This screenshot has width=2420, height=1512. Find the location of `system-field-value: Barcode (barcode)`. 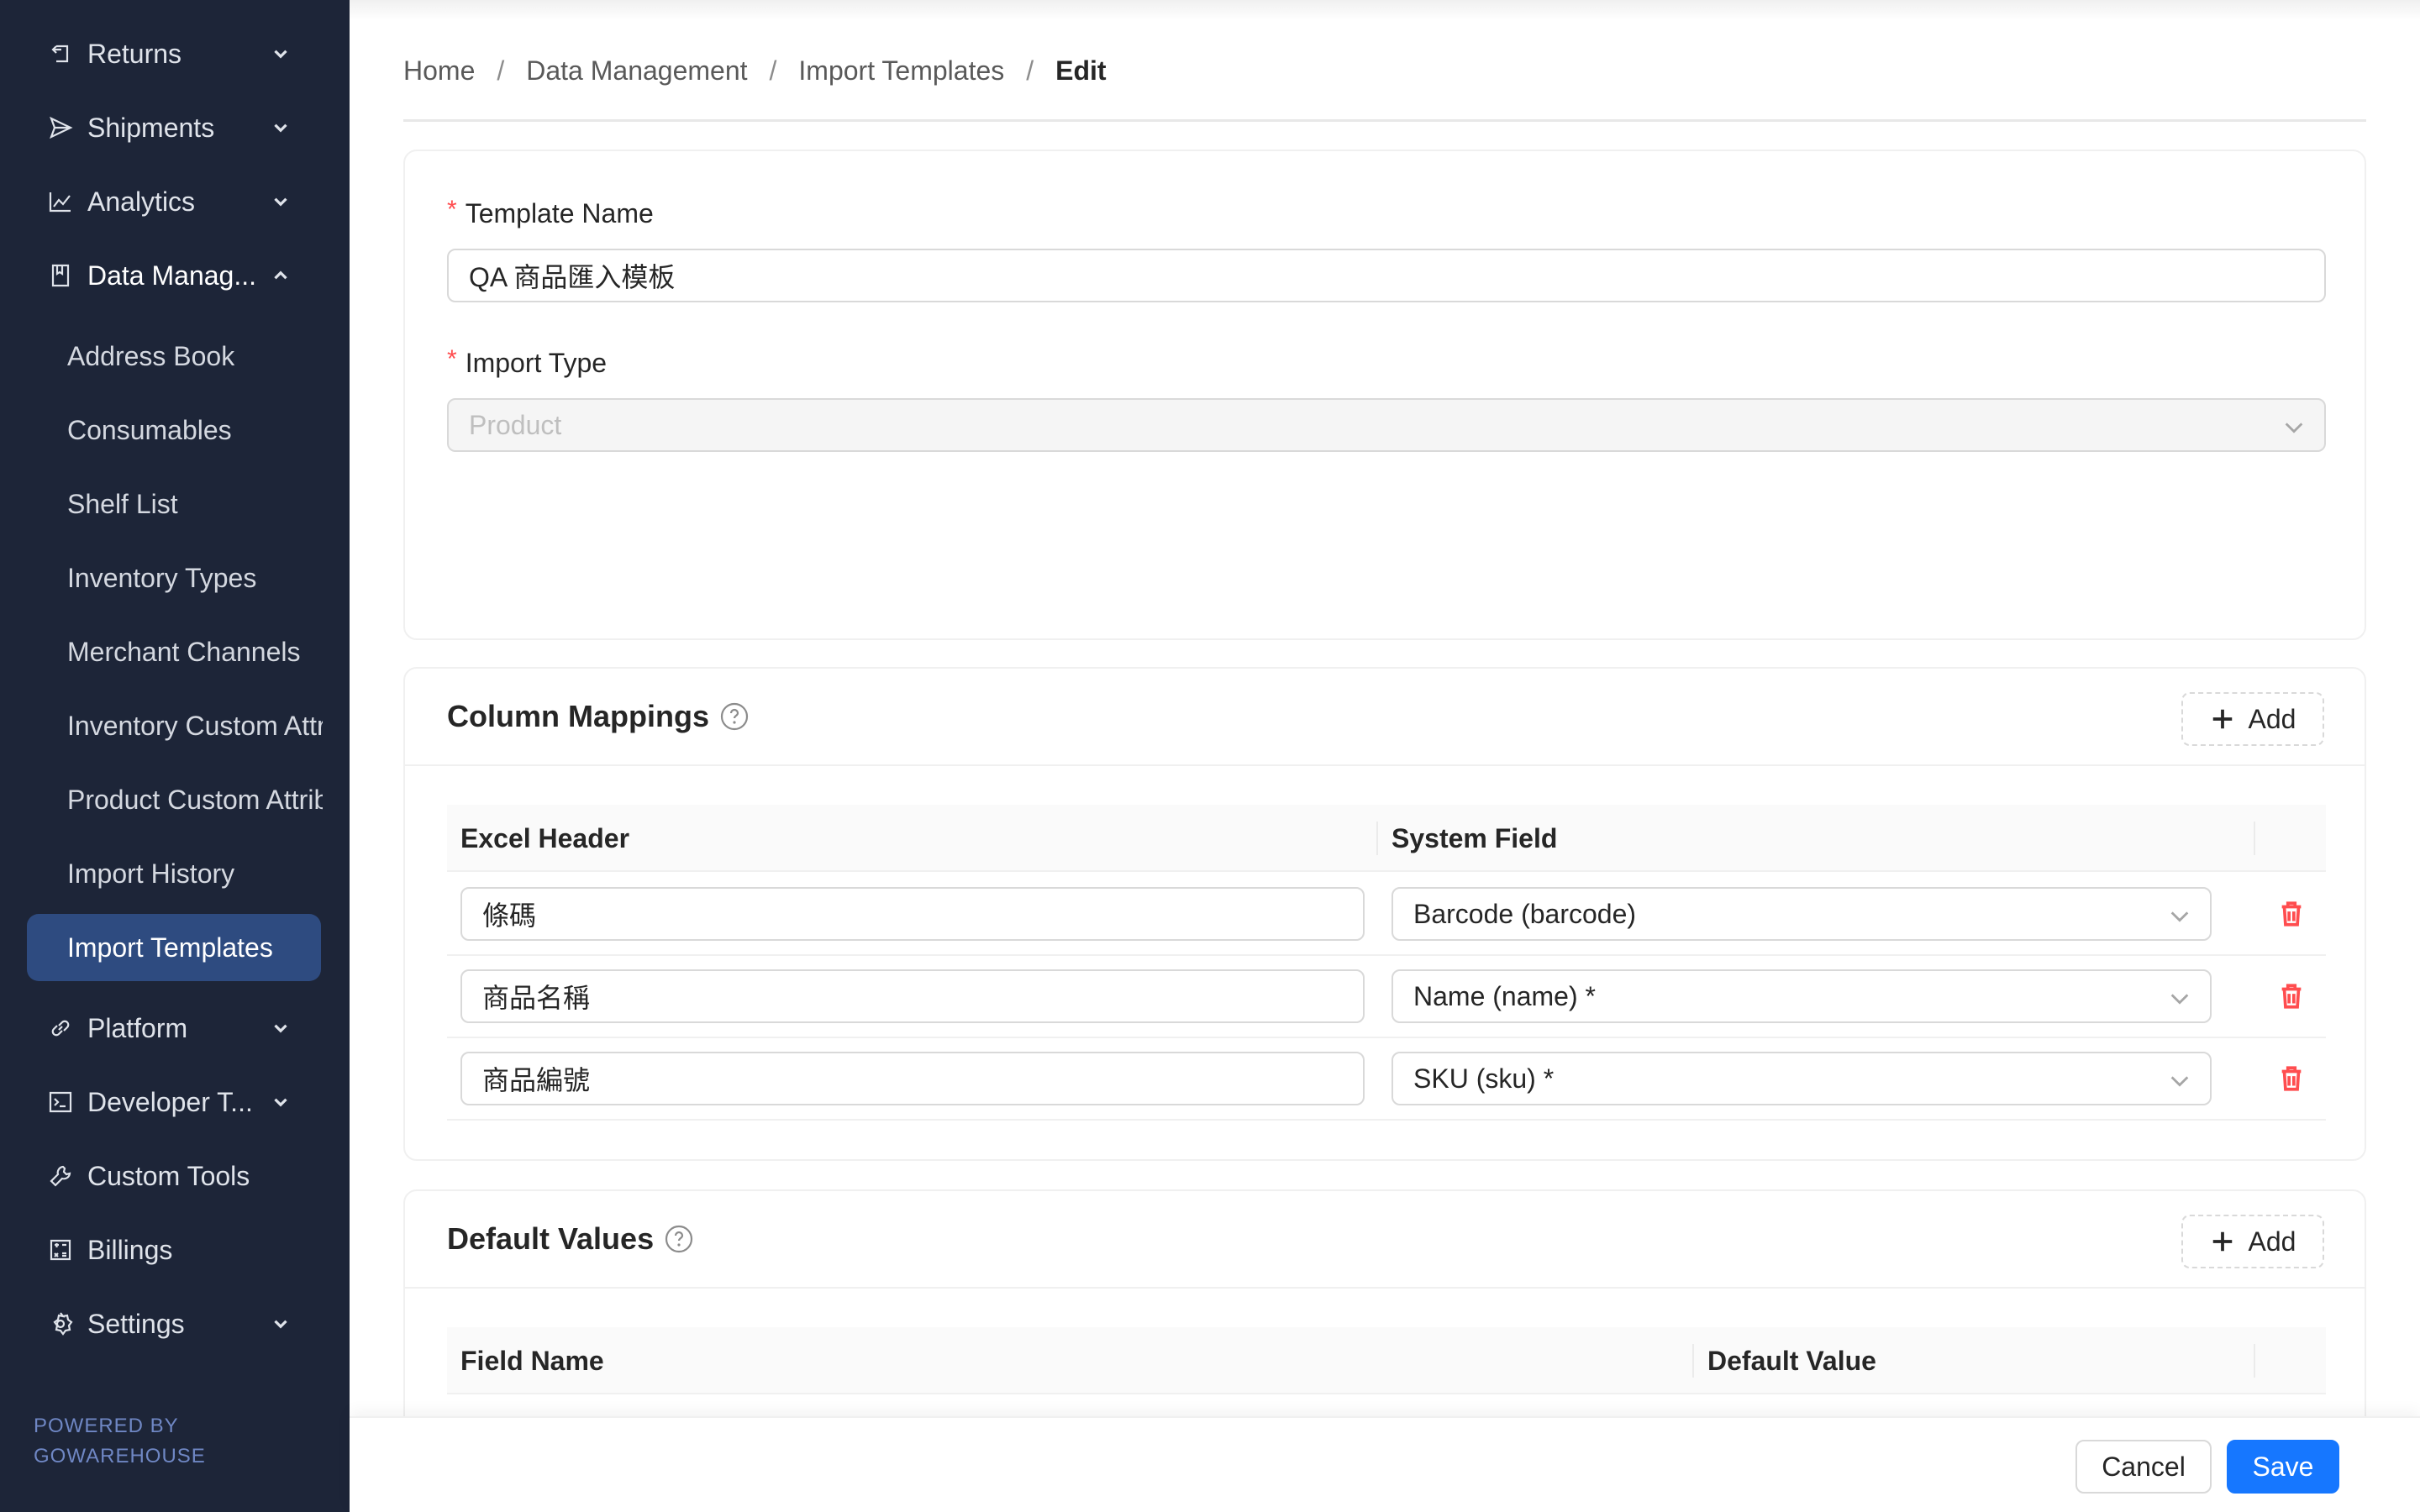

system-field-value: Barcode (barcode) is located at coordinates (1525, 913).